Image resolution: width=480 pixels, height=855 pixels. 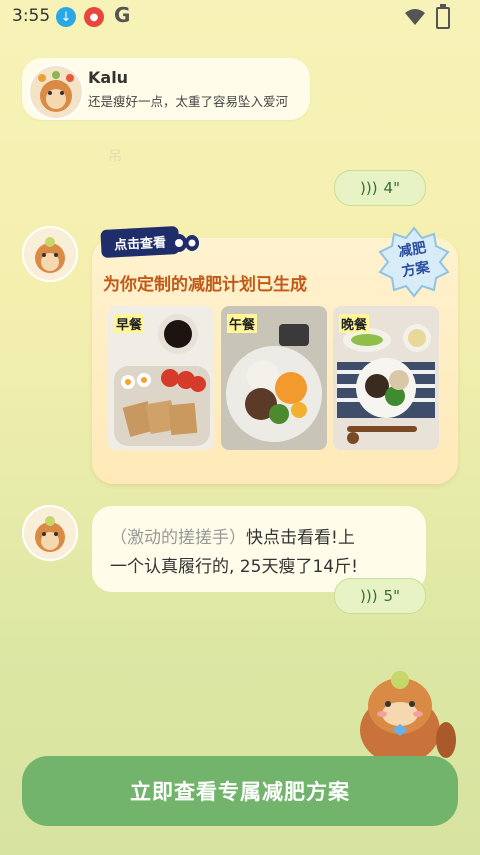 What do you see at coordinates (108, 77) in the screenshot?
I see `contact-name: Kalu` at bounding box center [108, 77].